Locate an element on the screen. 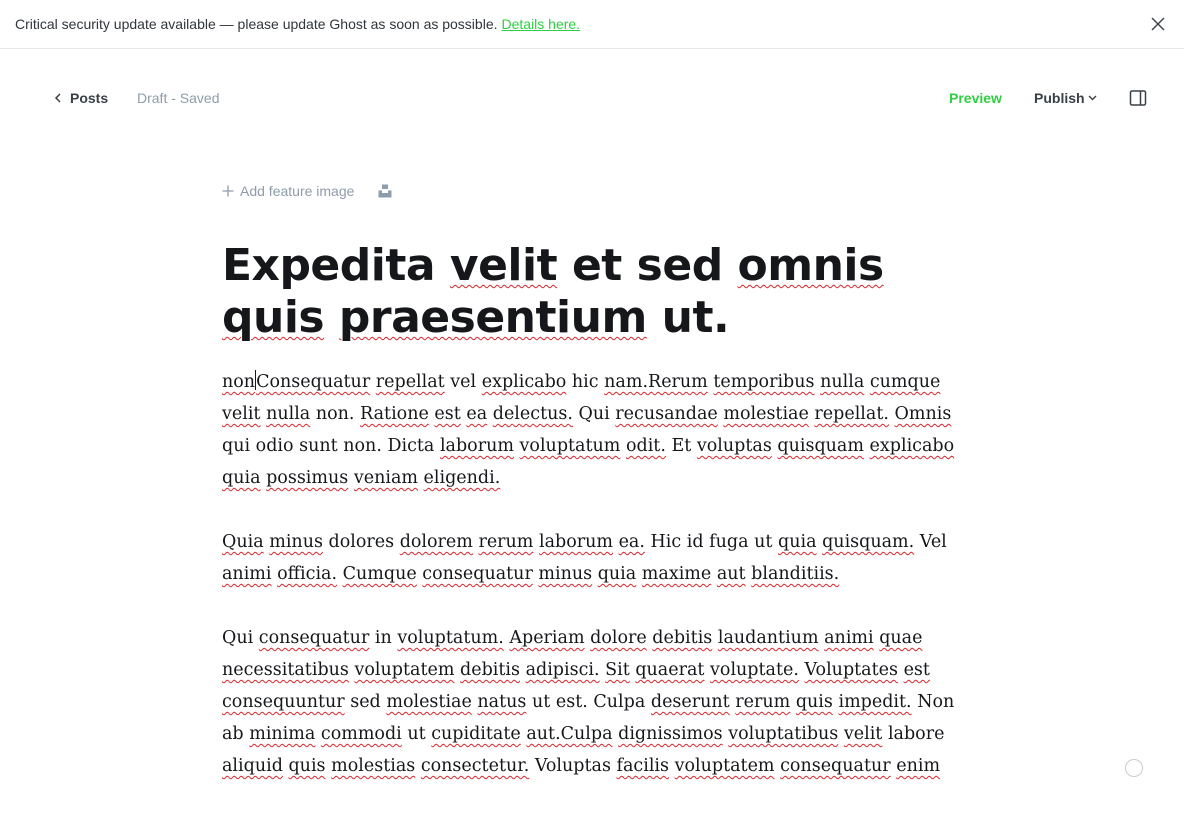 This screenshot has height=814, width=1184. body-word: est. is located at coordinates (571, 702).